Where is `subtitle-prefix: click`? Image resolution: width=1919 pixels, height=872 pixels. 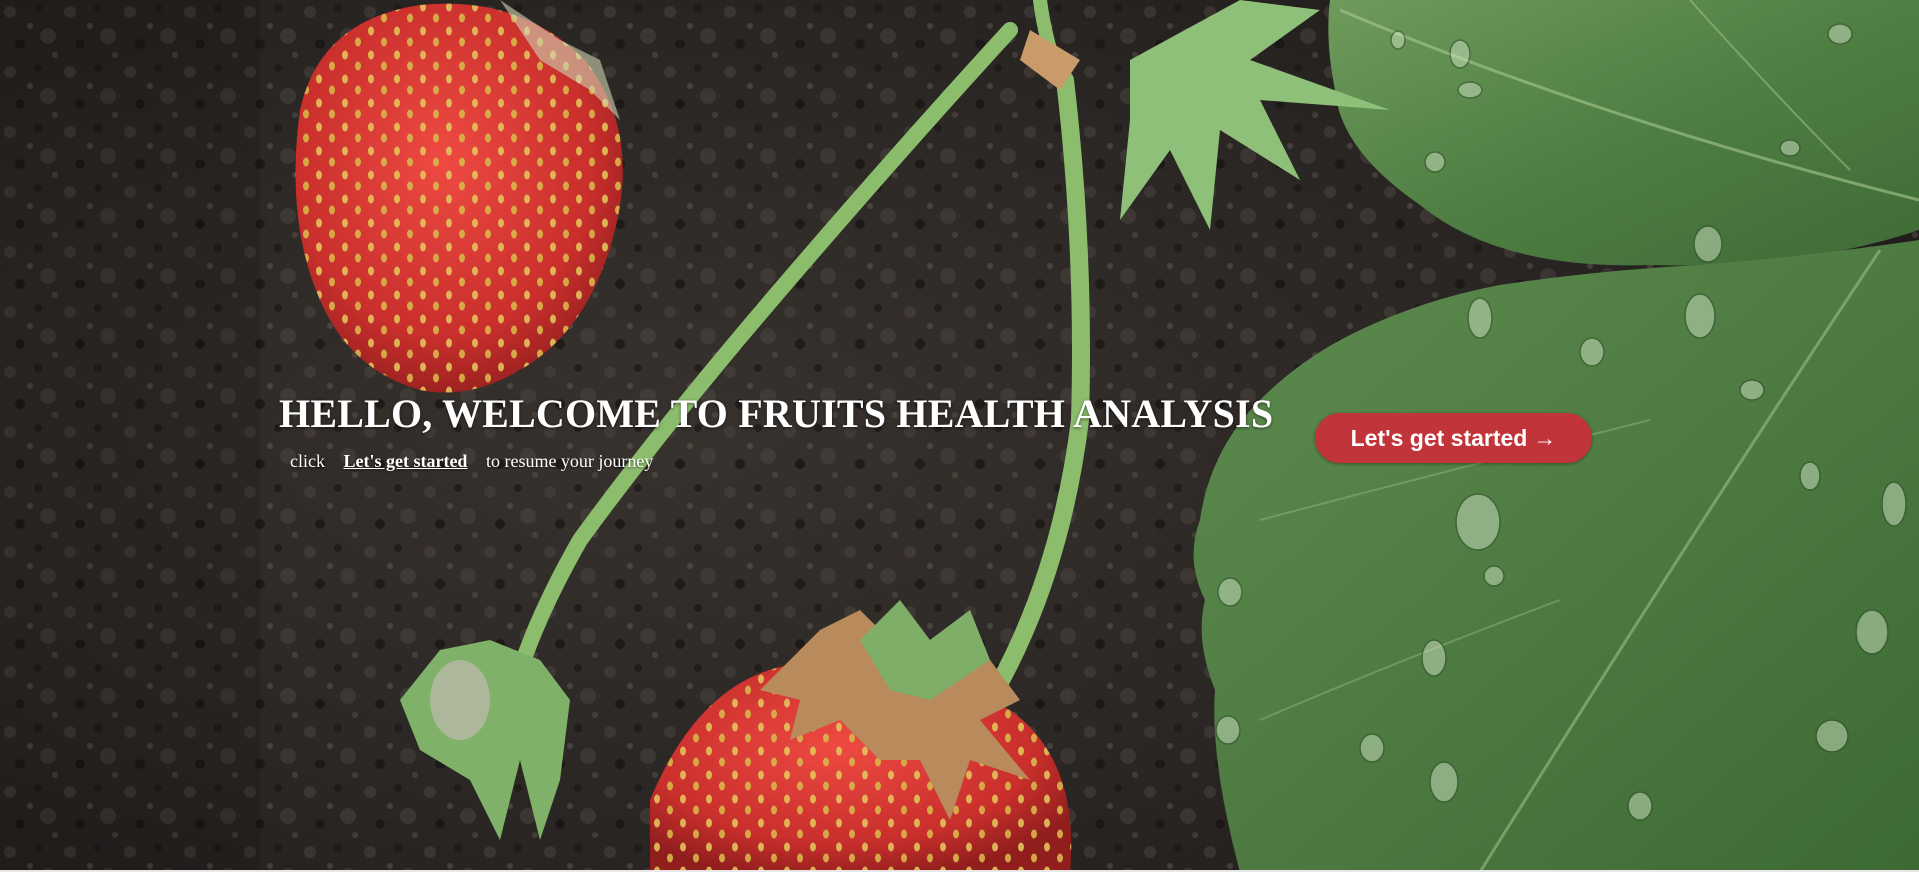 subtitle-prefix: click is located at coordinates (307, 461).